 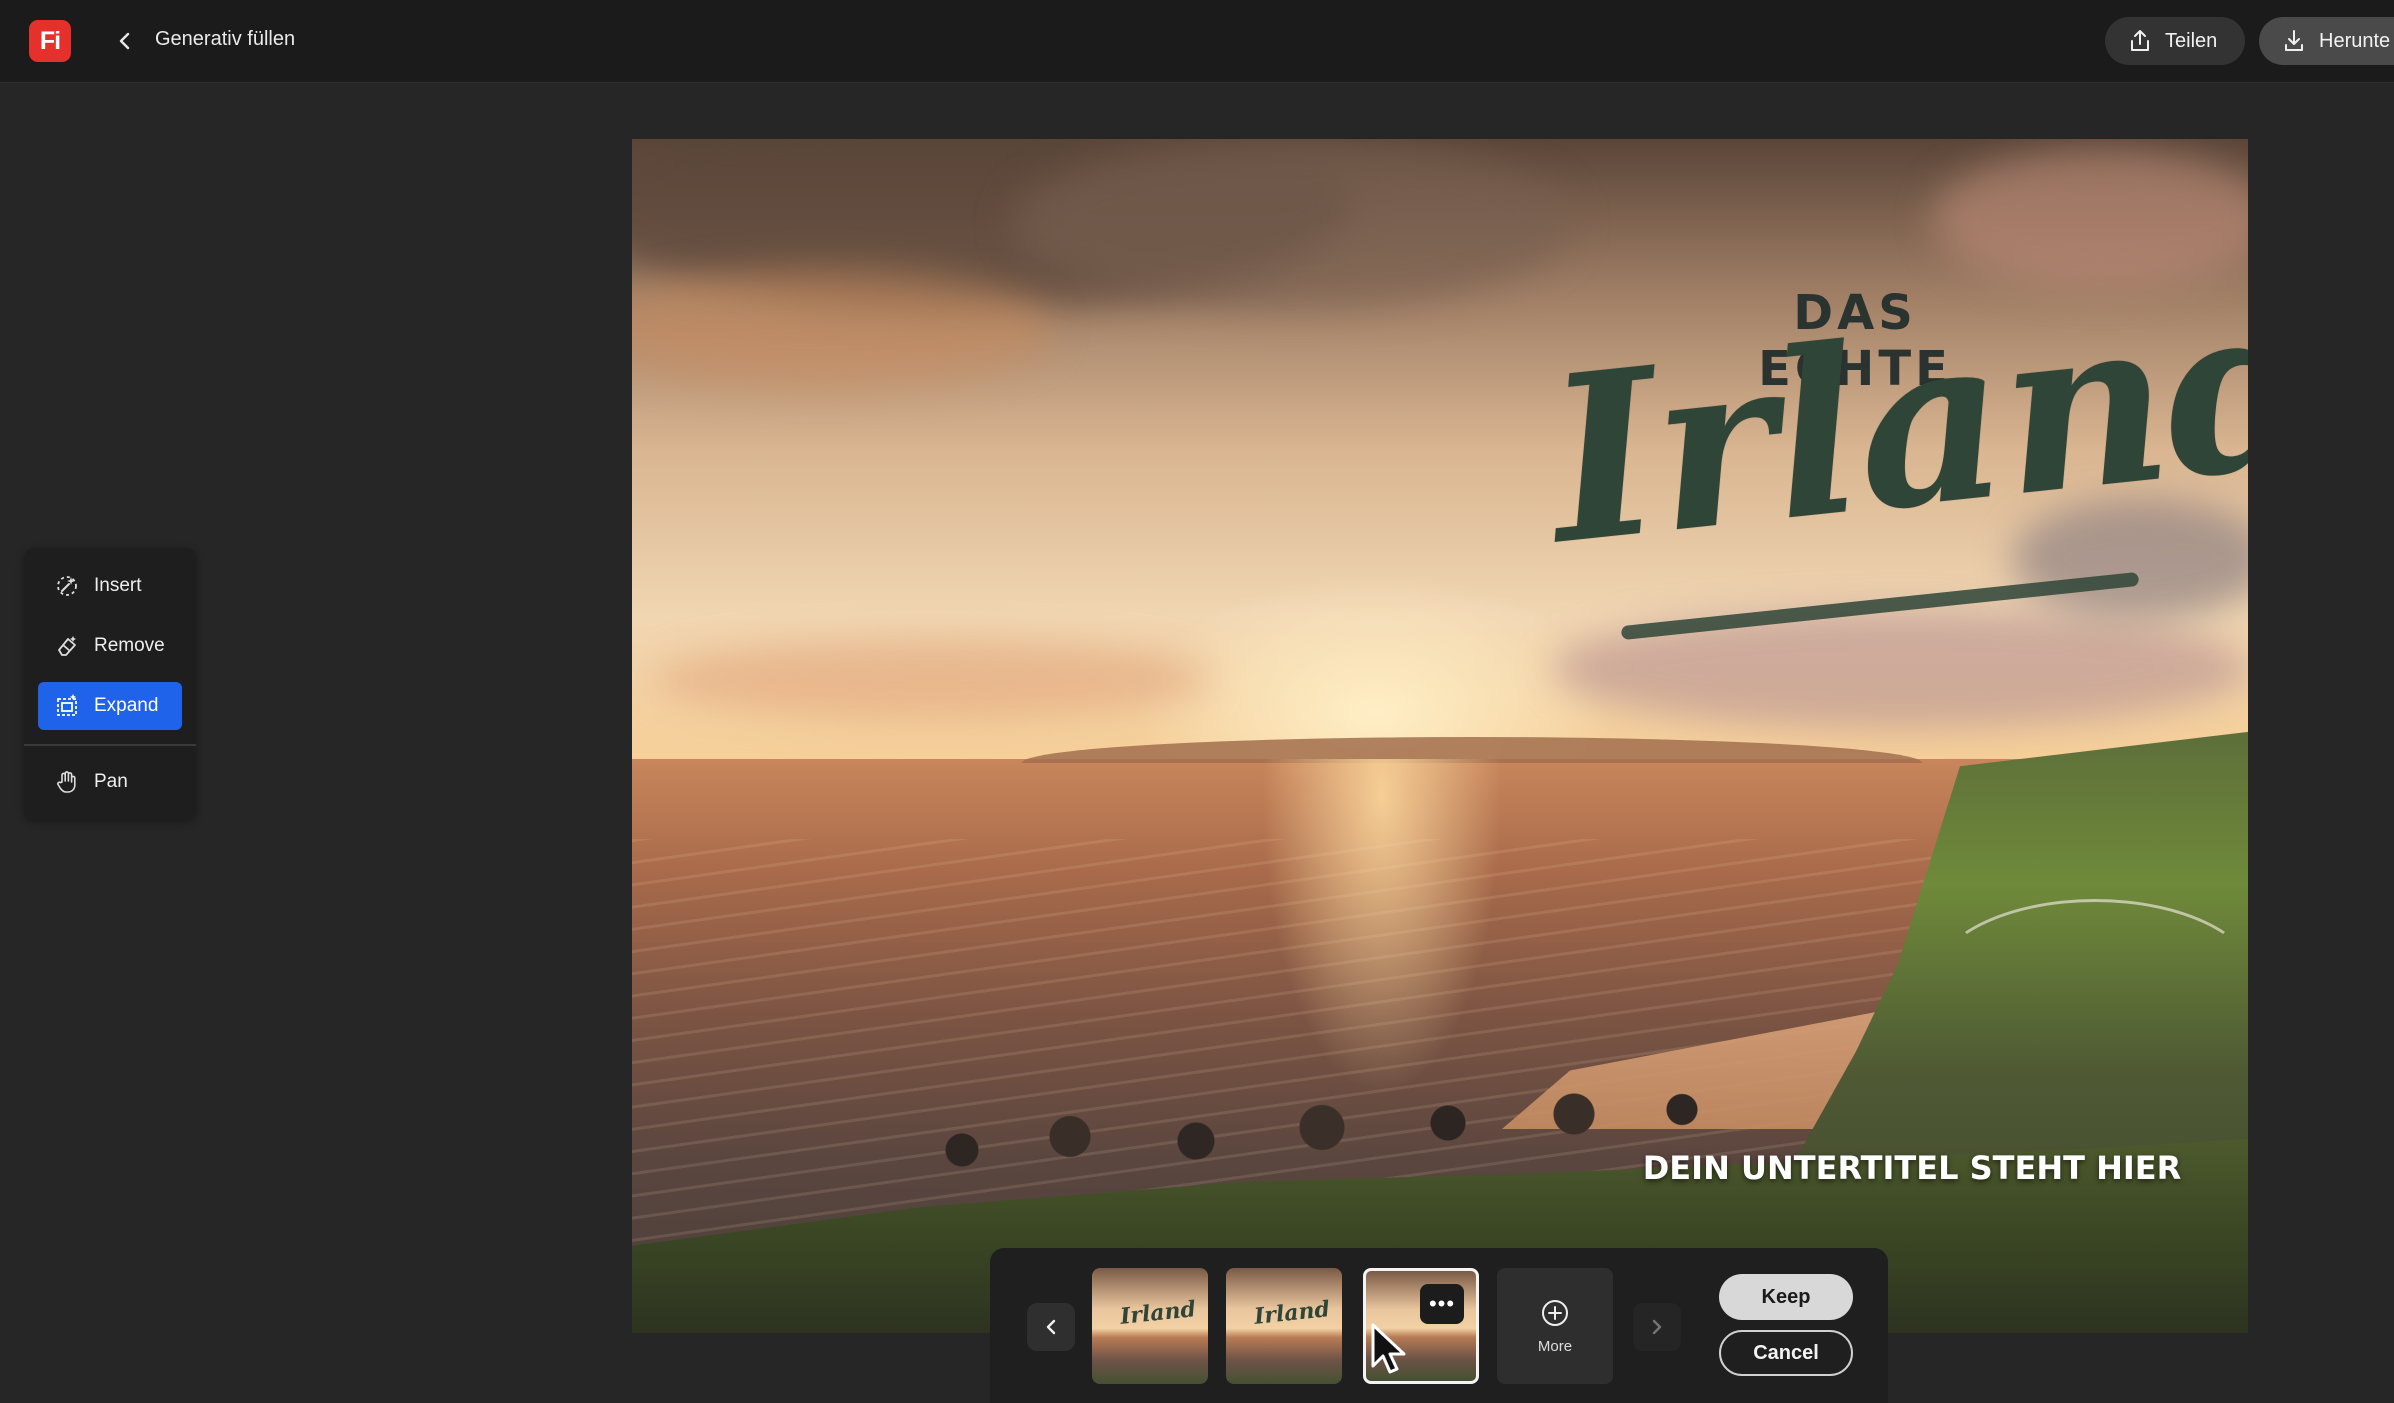 I want to click on tool-divider, so click(x=110, y=745).